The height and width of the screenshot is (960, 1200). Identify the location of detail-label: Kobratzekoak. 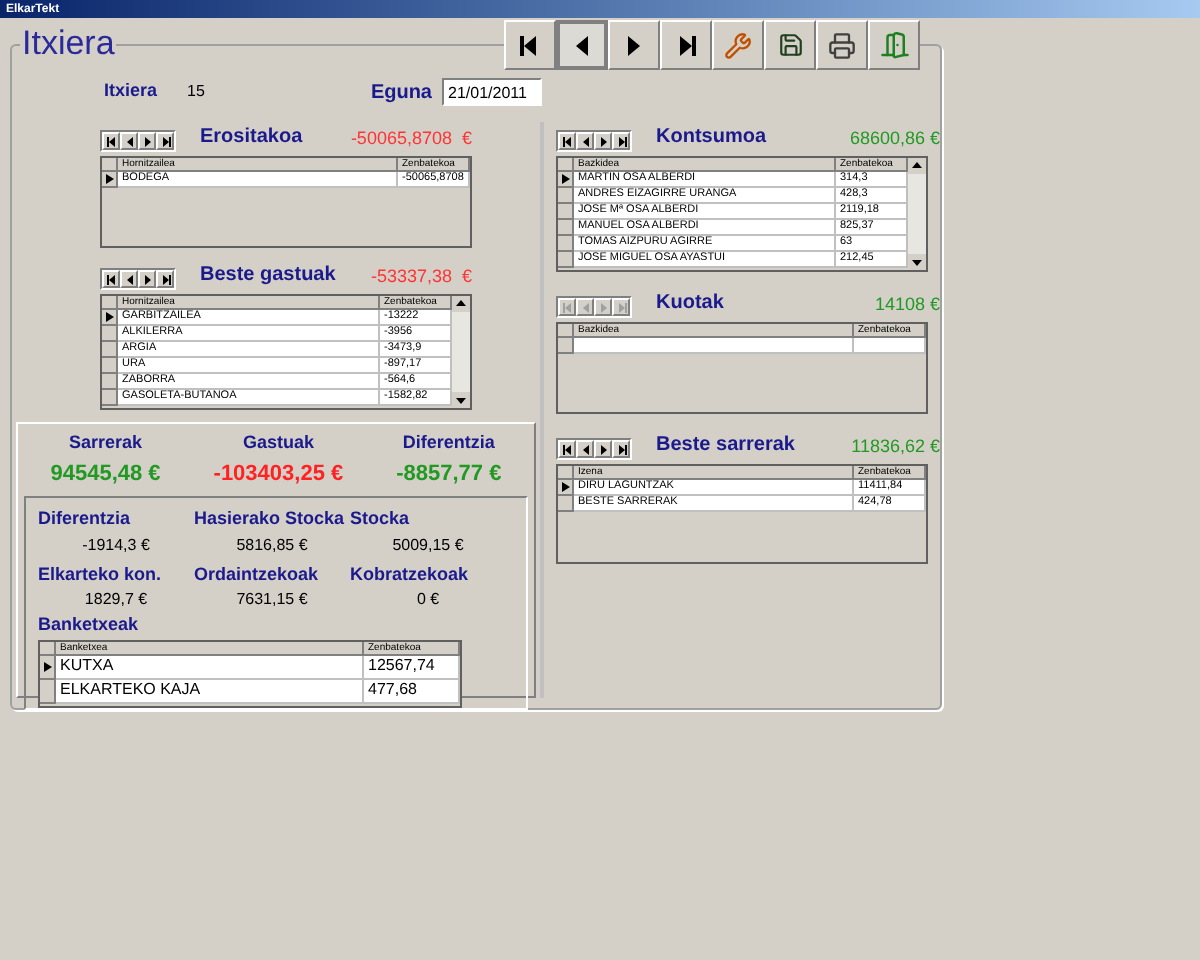
(410, 574).